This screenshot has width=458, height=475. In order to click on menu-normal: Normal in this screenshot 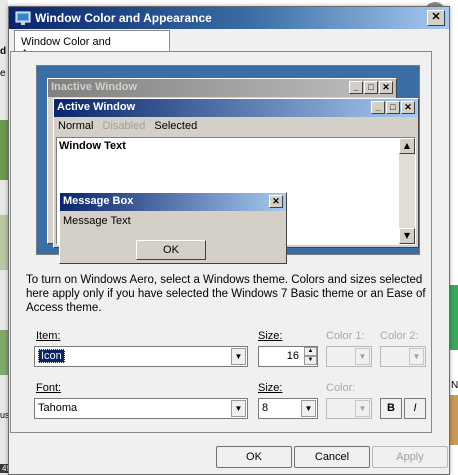, I will do `click(75, 126)`.